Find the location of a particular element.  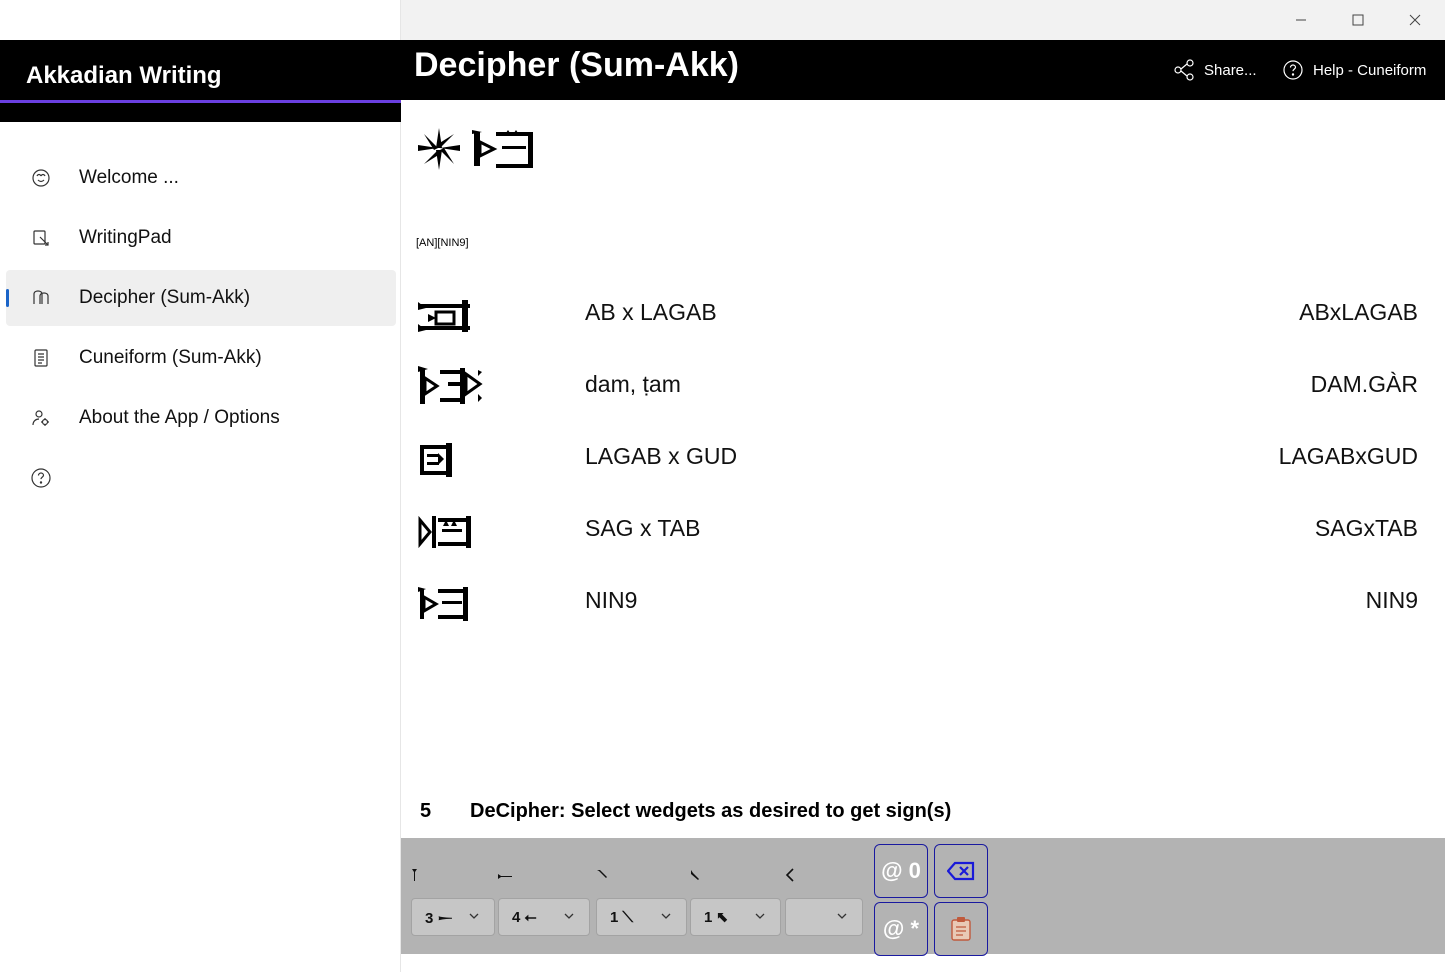

ab-x-lagab-sign-icon is located at coordinates (444, 316).